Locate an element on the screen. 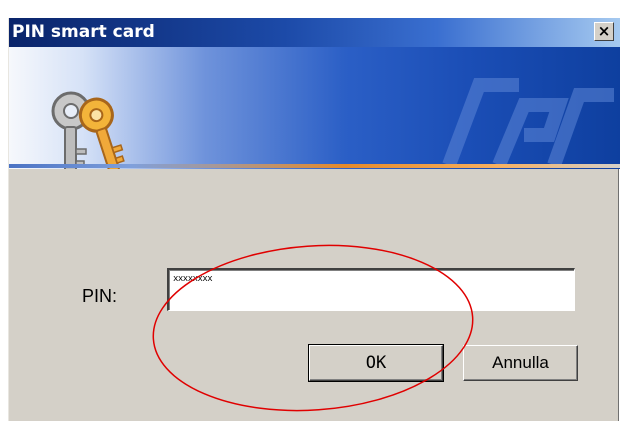 The height and width of the screenshot is (421, 628). close-icon: × is located at coordinates (604, 31).